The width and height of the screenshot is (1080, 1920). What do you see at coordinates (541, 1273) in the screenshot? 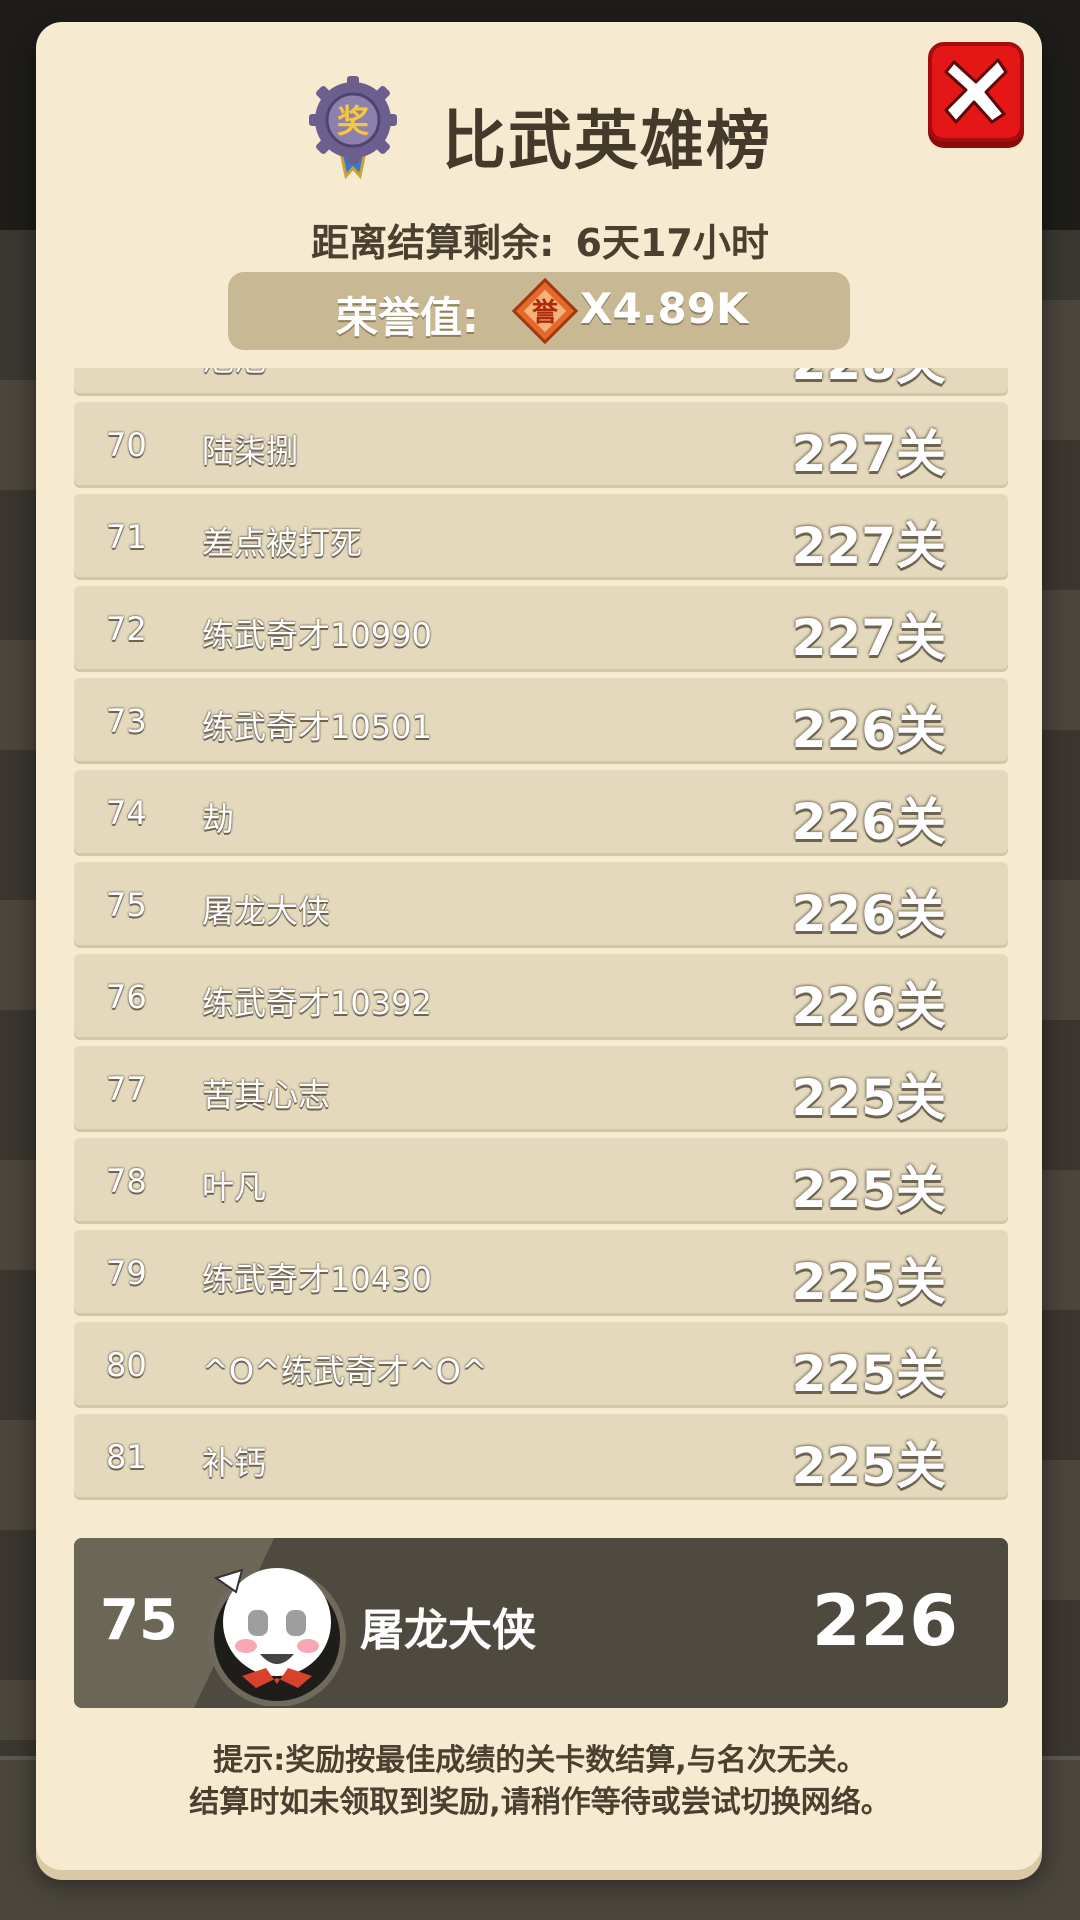
I see `leaderboard-row: 79 练武奇才10430 225关` at bounding box center [541, 1273].